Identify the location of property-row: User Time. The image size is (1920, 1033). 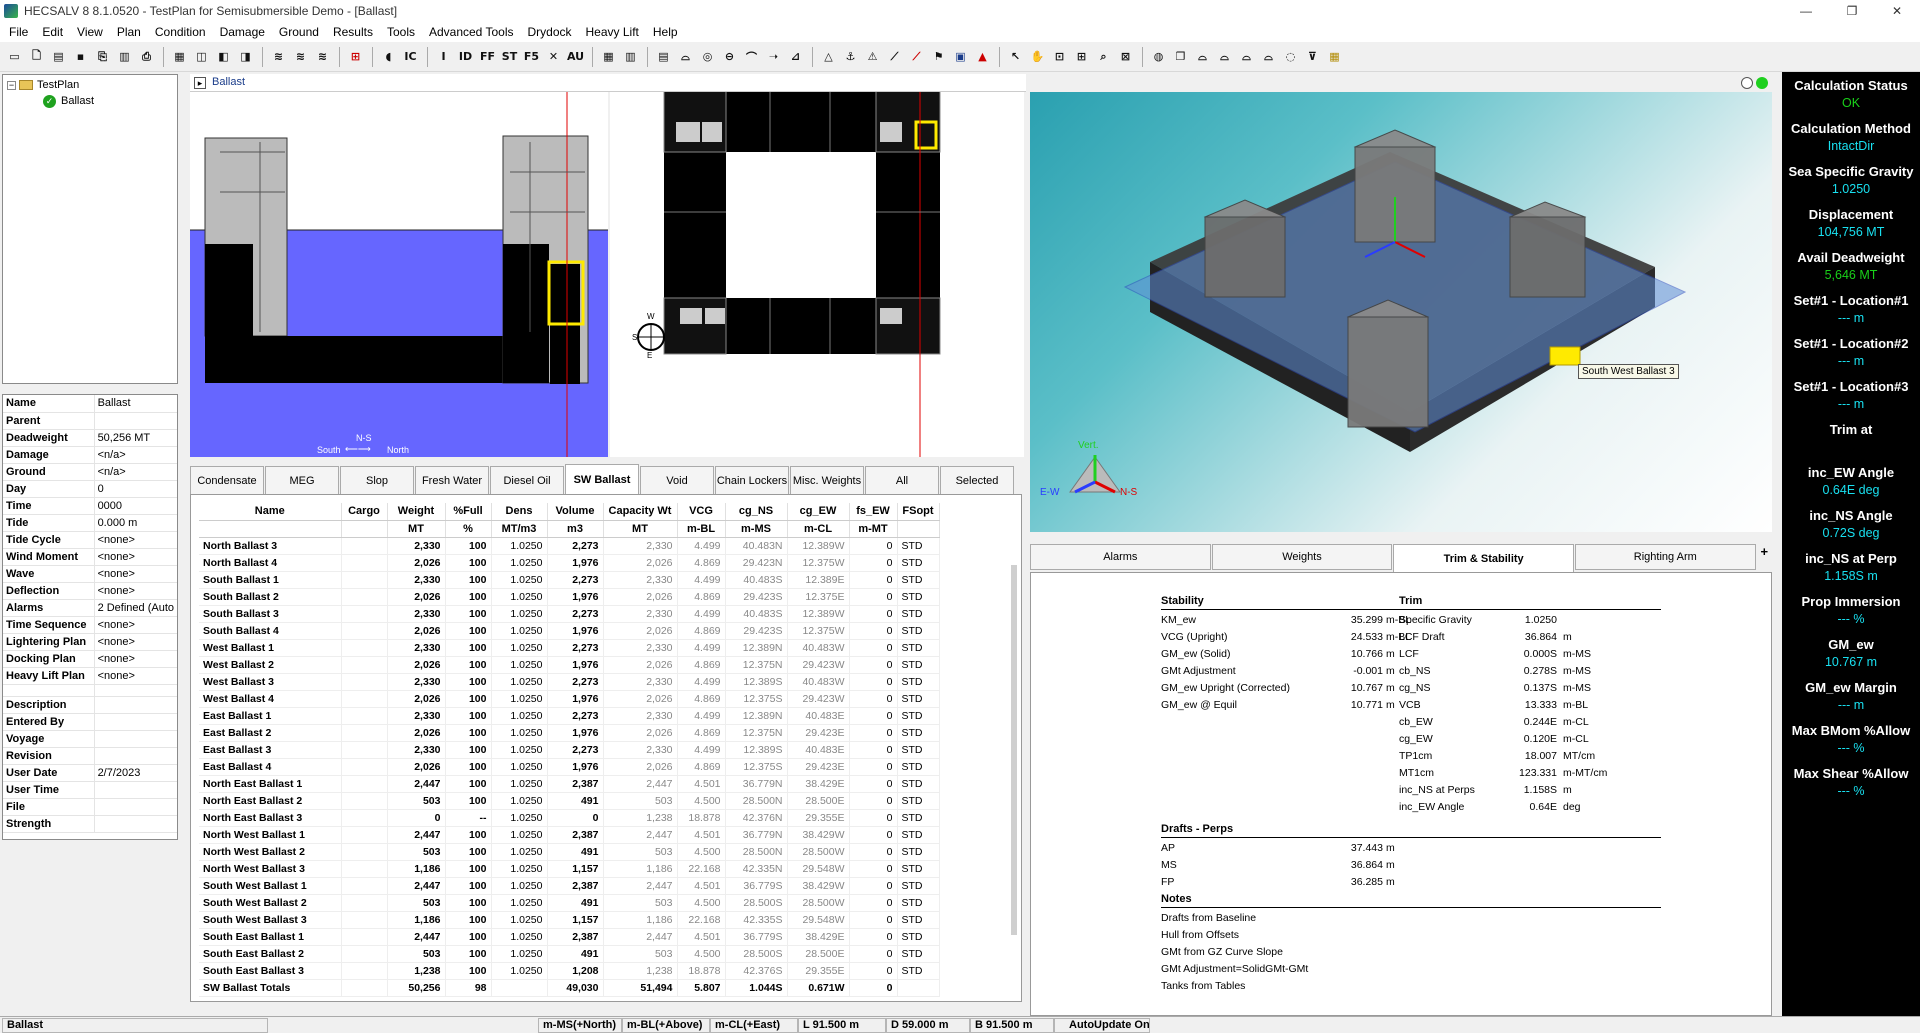
(90, 790).